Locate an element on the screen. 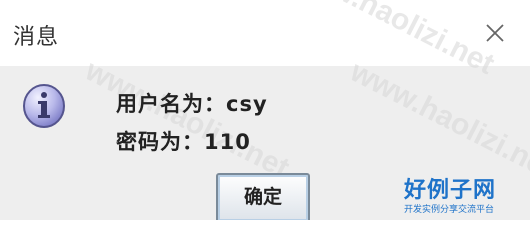 This screenshot has width=530, height=240. logo-title: 好例子网 is located at coordinates (450, 190).